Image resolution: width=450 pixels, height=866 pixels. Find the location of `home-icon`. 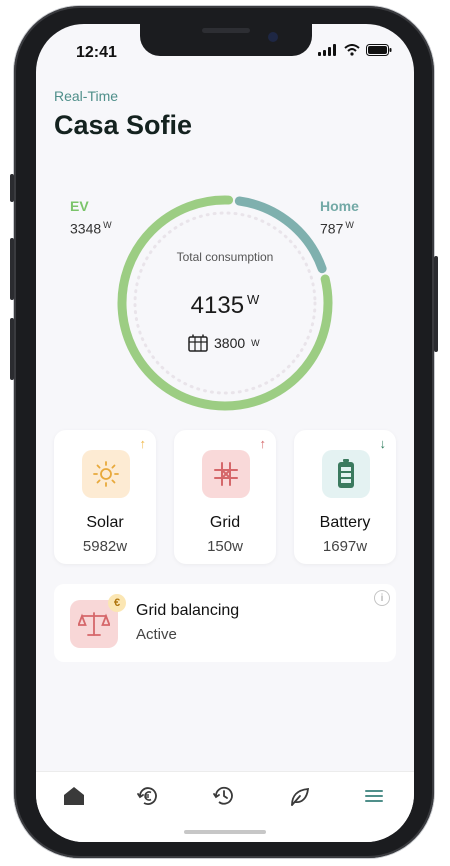

home-icon is located at coordinates (74, 796).